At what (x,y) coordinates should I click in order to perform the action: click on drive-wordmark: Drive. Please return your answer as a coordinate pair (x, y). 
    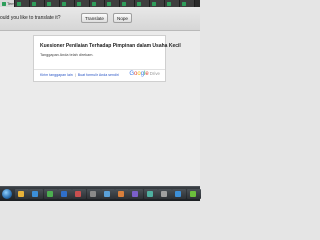
    Looking at the image, I should click on (154, 73).